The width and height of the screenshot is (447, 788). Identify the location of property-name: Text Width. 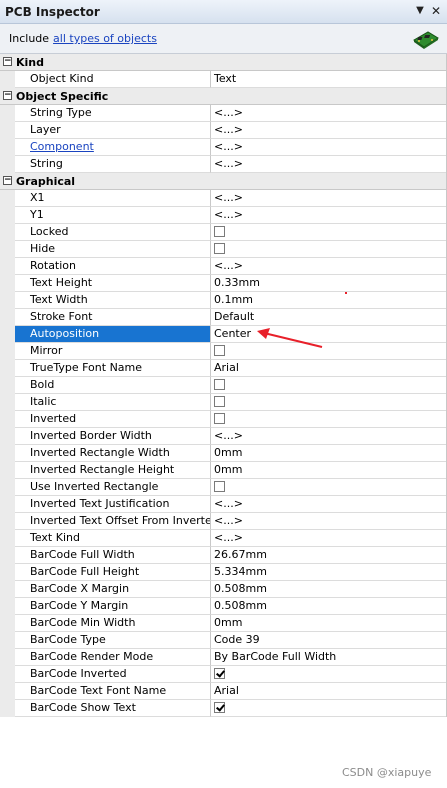
(113, 300).